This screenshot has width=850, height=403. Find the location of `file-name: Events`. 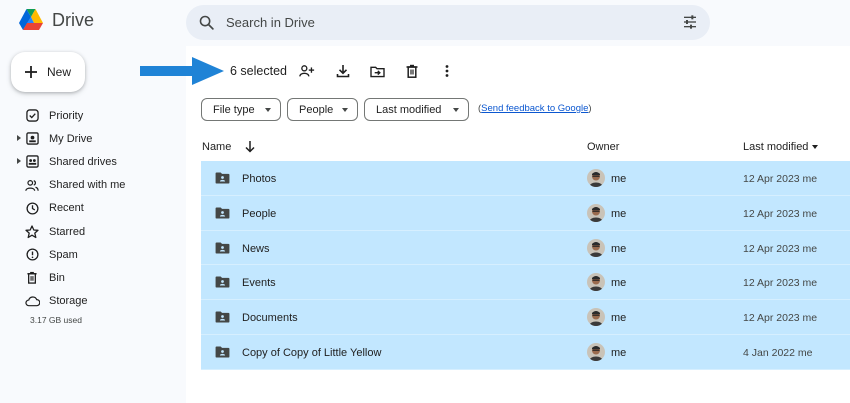

file-name: Events is located at coordinates (259, 283).